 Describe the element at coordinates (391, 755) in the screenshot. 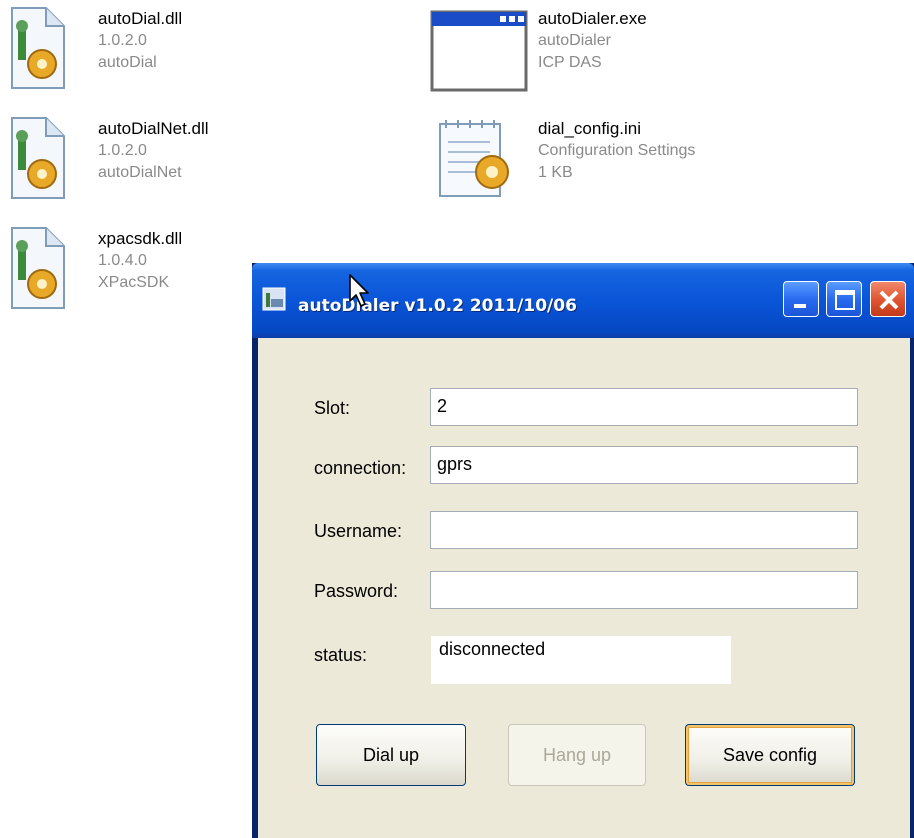

I see `dial-up-button: Dial up` at that location.